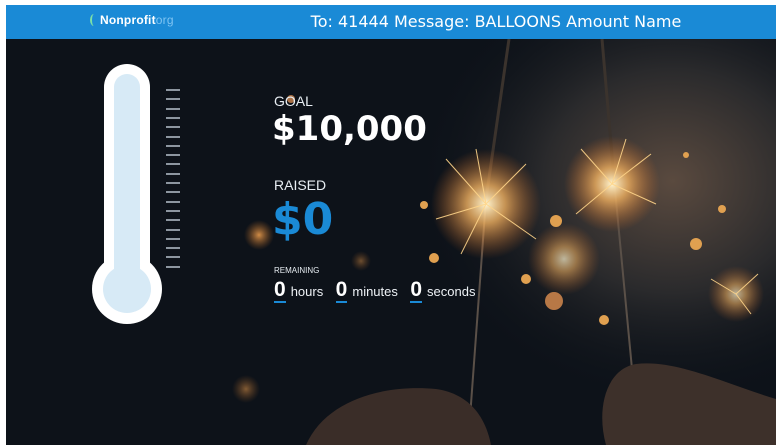 The height and width of the screenshot is (446, 779). I want to click on nonprofit-logo: Nonprofitorg, so click(132, 20).